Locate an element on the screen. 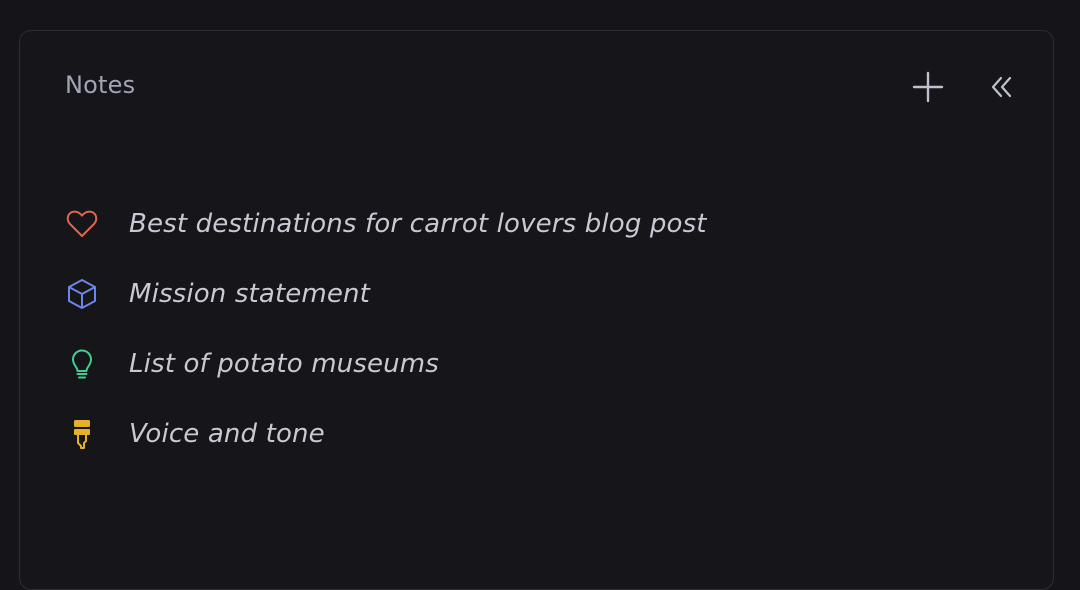 This screenshot has width=1080, height=590. add-note-button is located at coordinates (928, 87).